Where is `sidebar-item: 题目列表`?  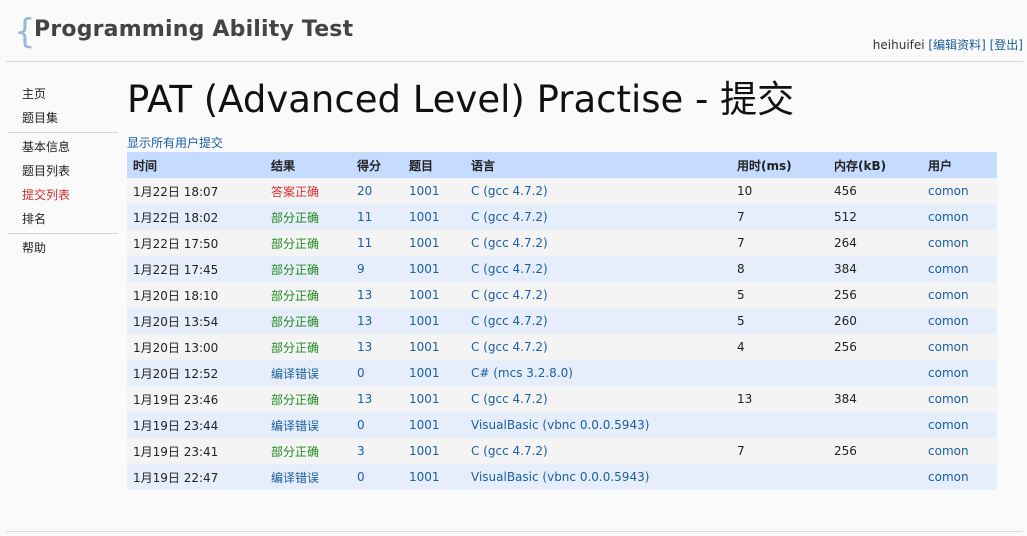
sidebar-item: 题目列表 is located at coordinates (63, 171).